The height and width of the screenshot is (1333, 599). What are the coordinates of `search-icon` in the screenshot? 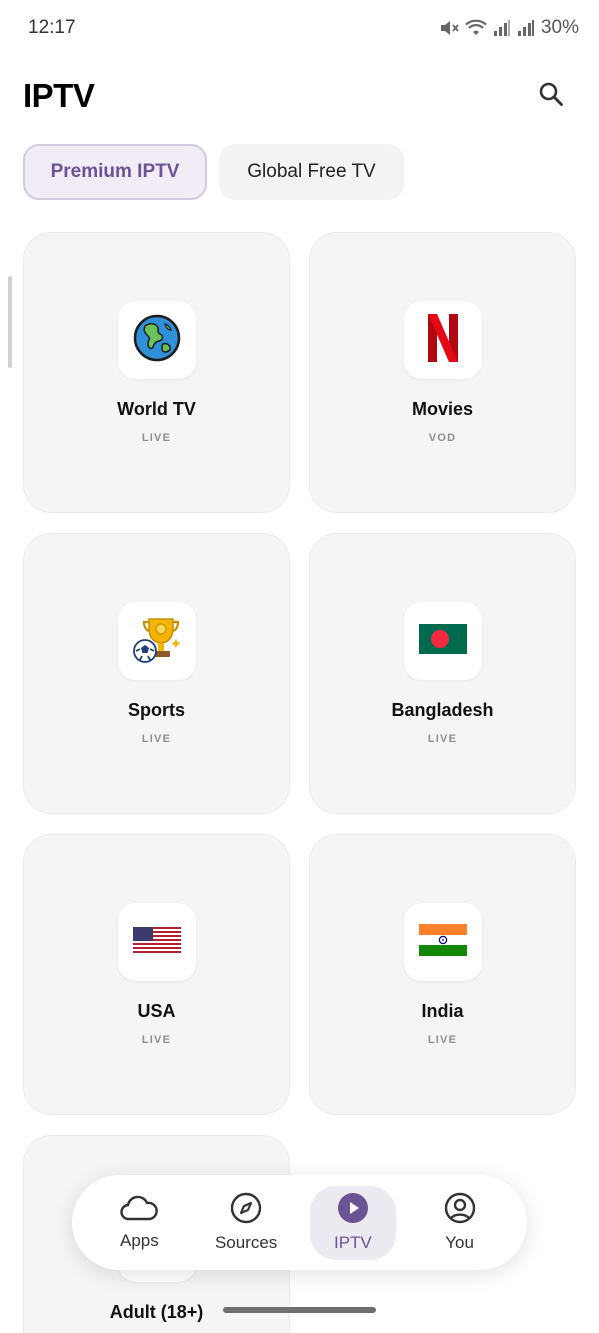 It's located at (551, 96).